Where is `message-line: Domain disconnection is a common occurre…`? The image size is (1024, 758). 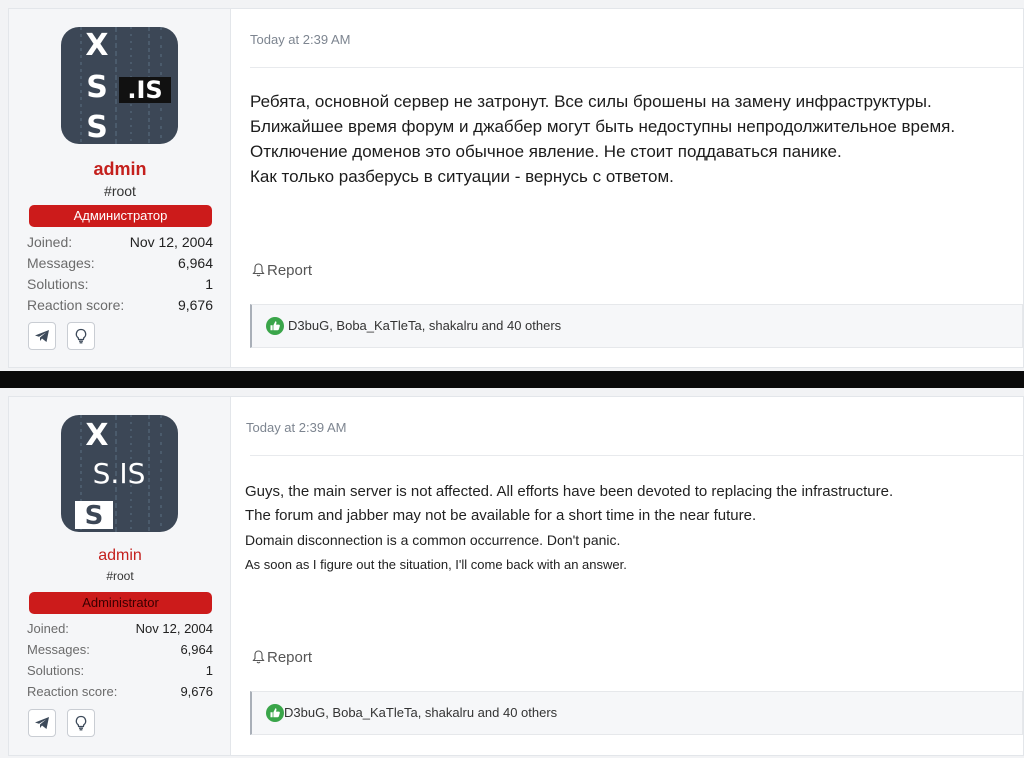
message-line: Domain disconnection is a common occurre… is located at coordinates (433, 540).